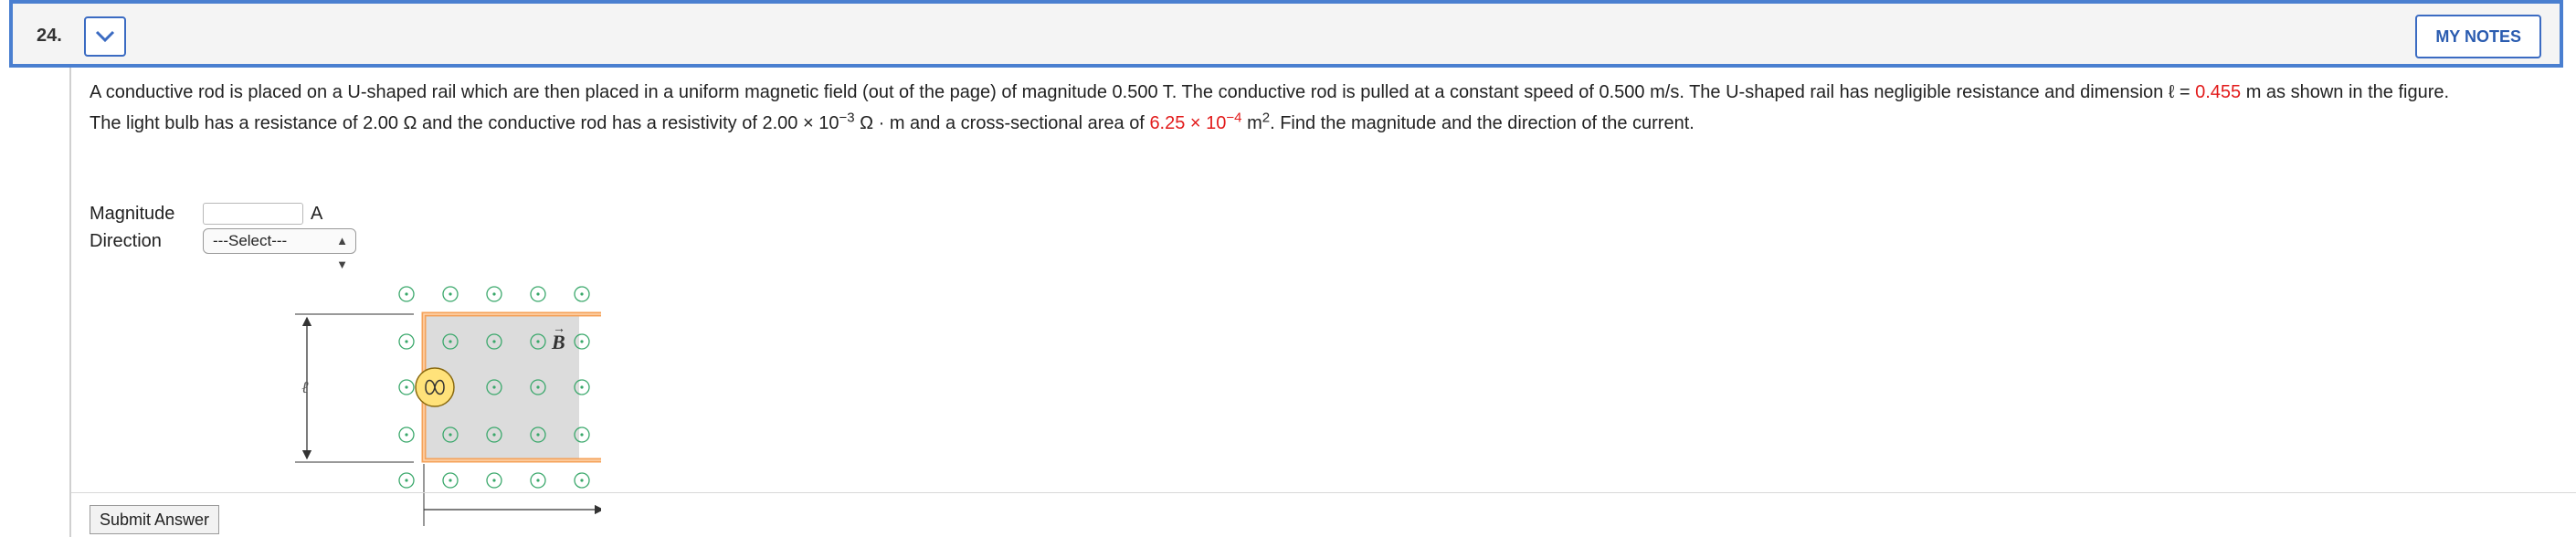  I want to click on question-header: 24. MY NOTES, so click(1286, 34).